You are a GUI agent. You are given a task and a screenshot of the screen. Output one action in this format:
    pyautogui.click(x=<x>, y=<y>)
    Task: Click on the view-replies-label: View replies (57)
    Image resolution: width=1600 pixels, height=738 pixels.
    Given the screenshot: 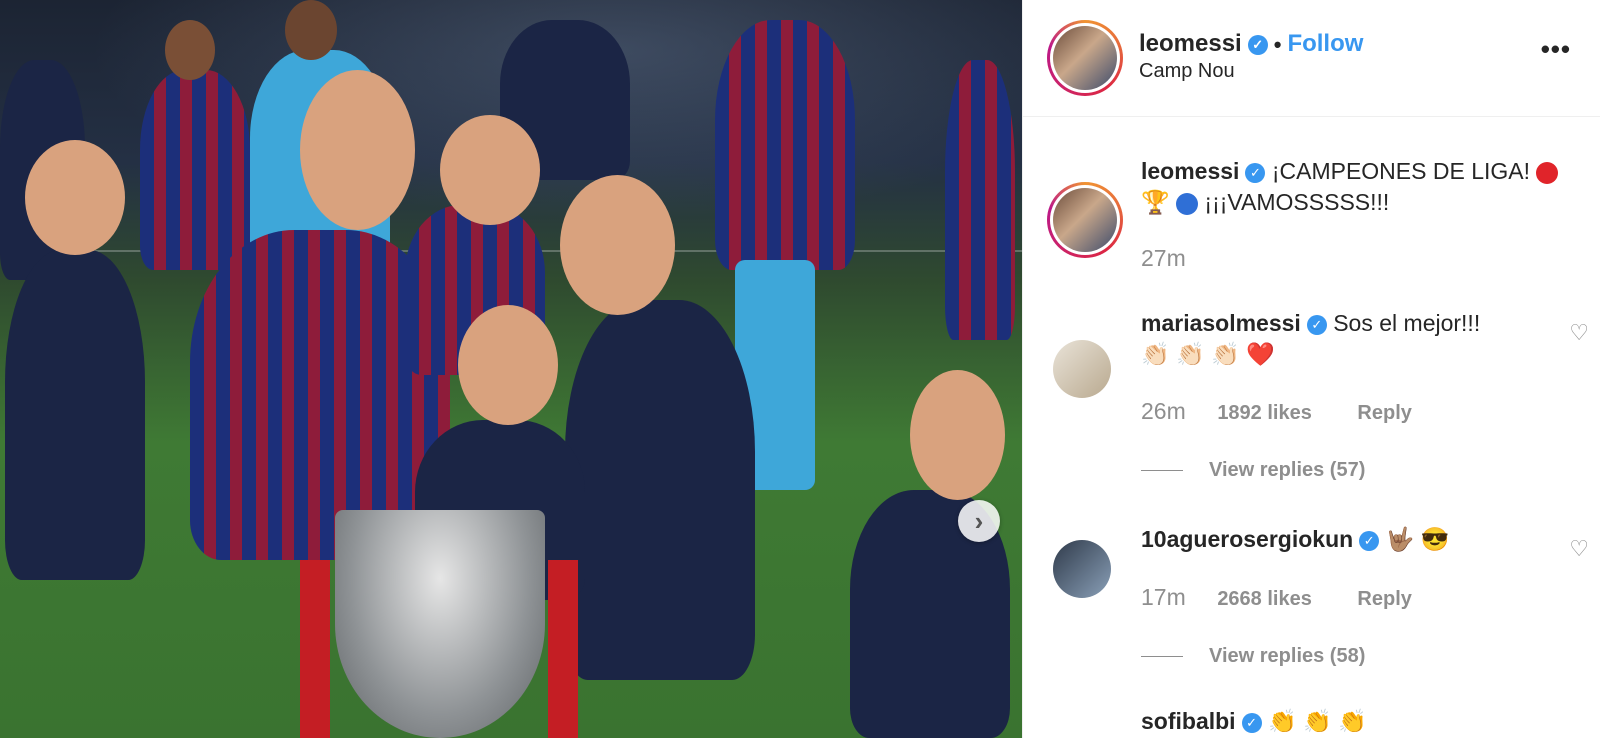 What is the action you would take?
    pyautogui.click(x=1287, y=470)
    